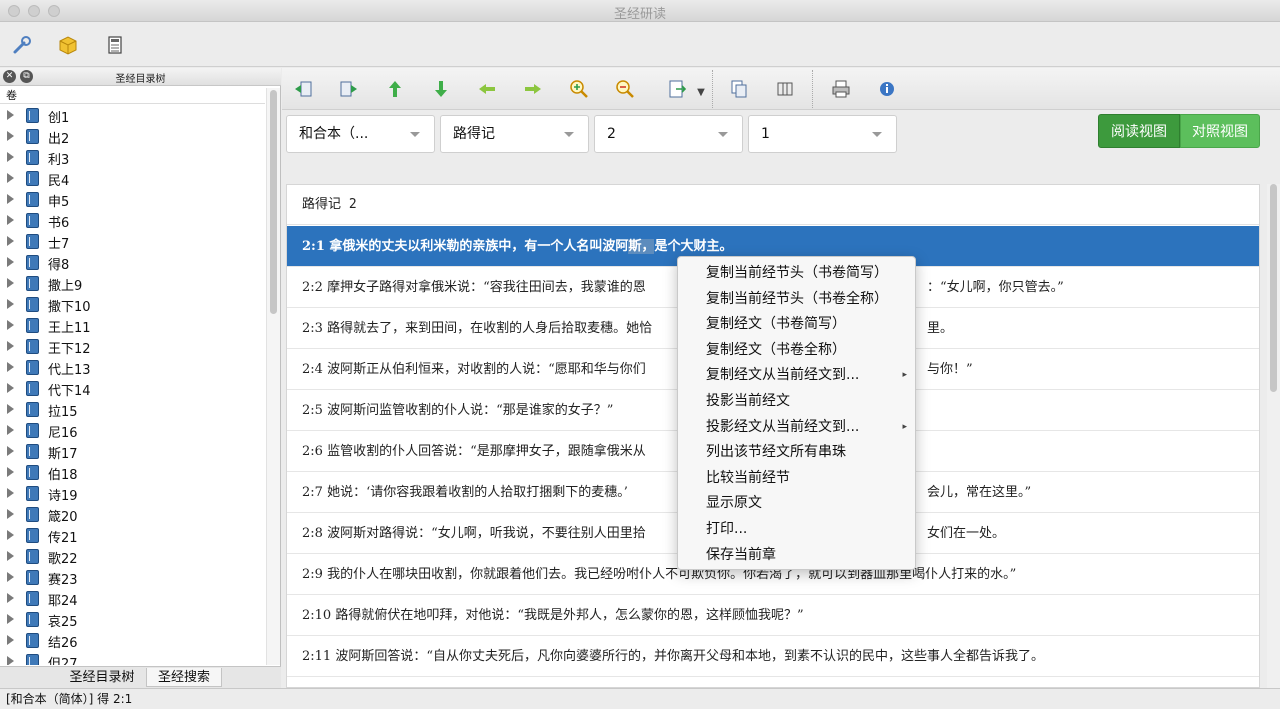 The width and height of the screenshot is (1280, 709). What do you see at coordinates (1139, 131) in the screenshot?
I see `reading-view-button: 阅读视图` at bounding box center [1139, 131].